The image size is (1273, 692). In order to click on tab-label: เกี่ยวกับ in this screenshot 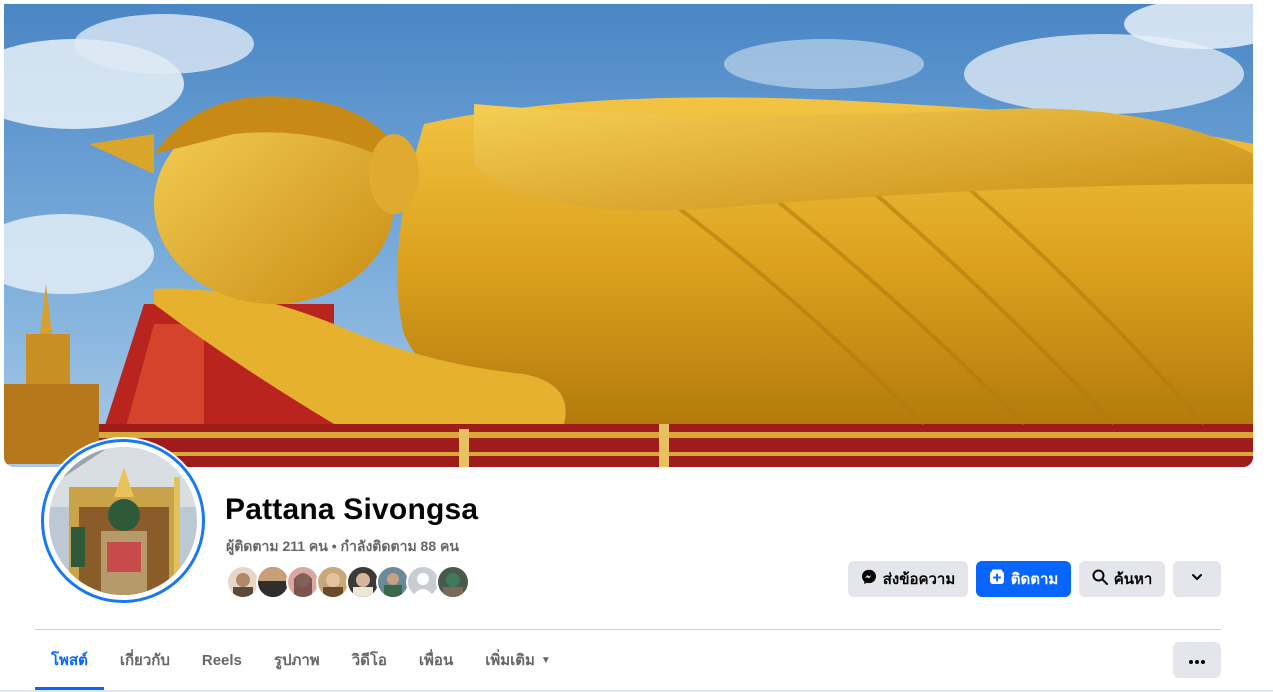, I will do `click(144, 660)`.